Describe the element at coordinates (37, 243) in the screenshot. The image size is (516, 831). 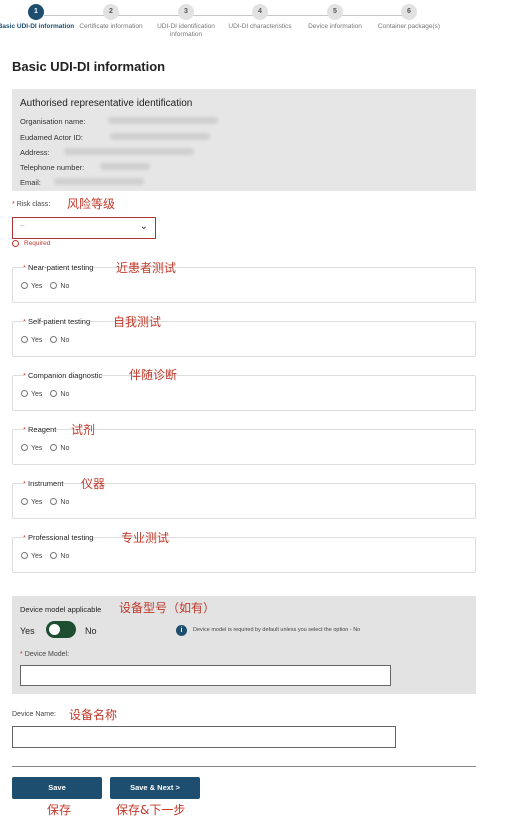
I see `required-text: Required` at that location.